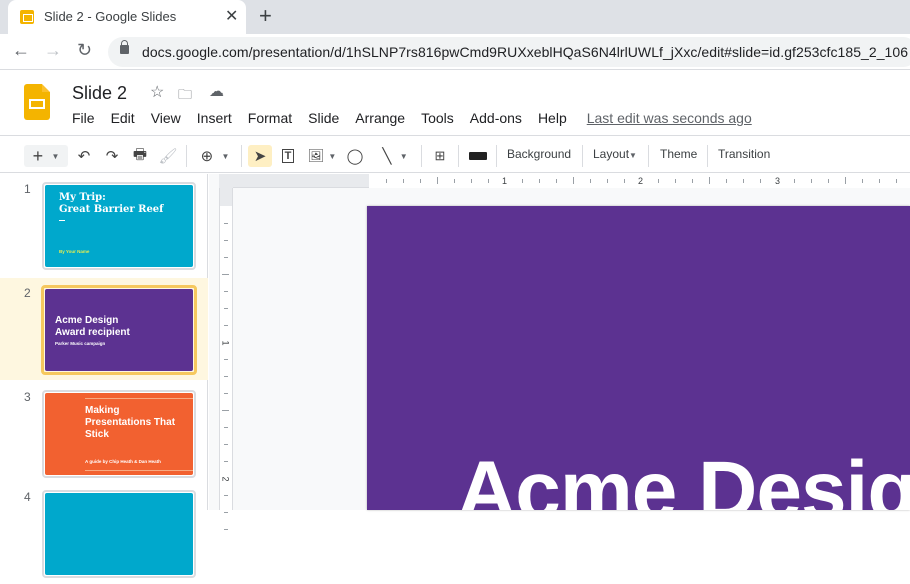  I want to click on input-tools-button, so click(478, 156).